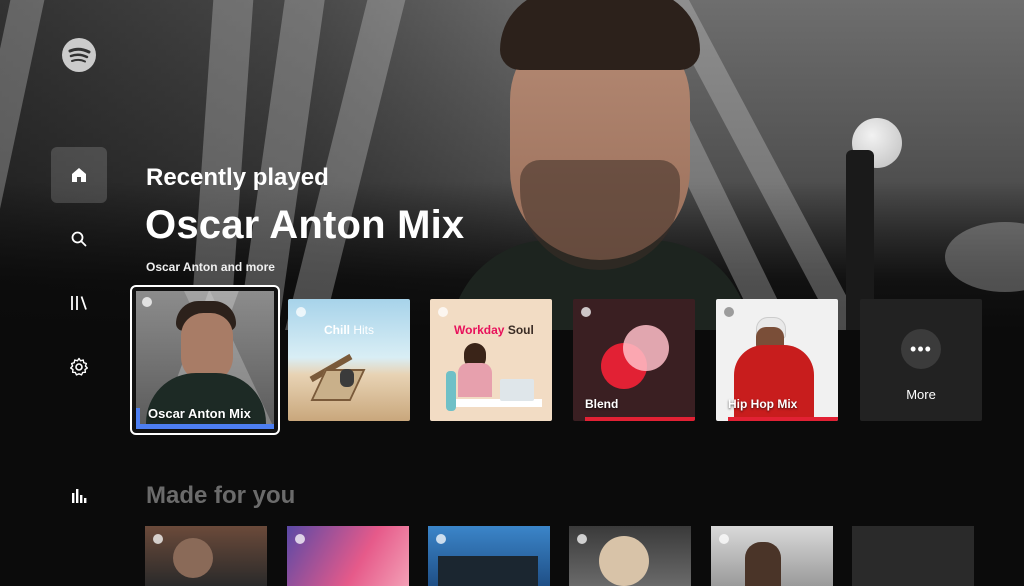  I want to click on card-label: Hip Hop Mix, so click(763, 404).